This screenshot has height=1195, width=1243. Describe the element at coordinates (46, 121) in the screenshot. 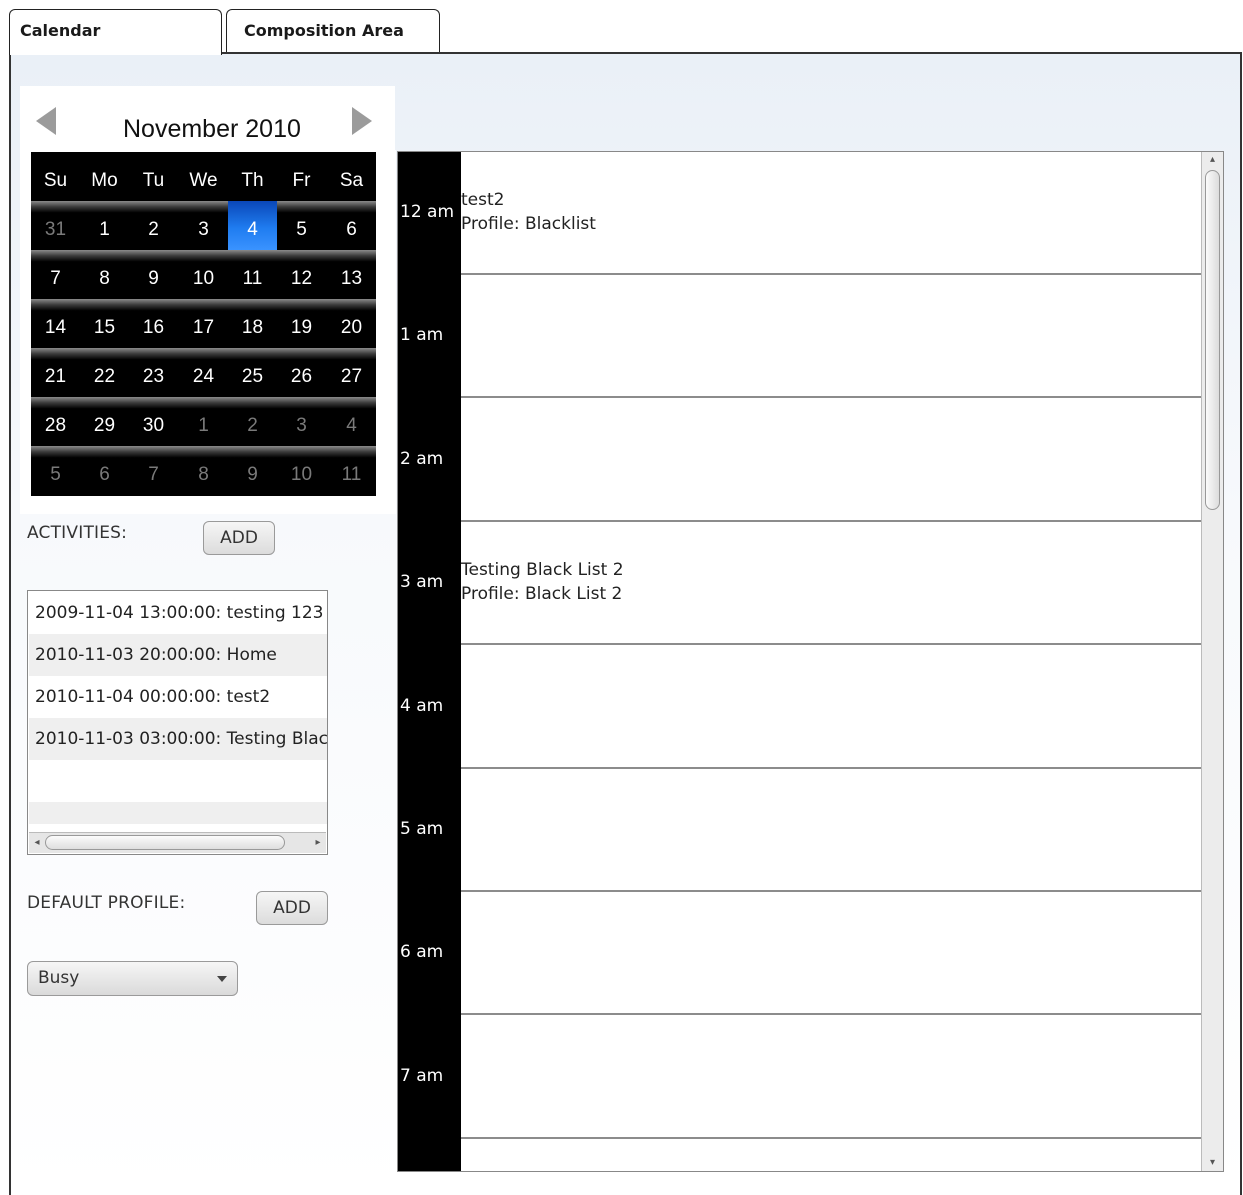

I see `prev-month-icon` at that location.